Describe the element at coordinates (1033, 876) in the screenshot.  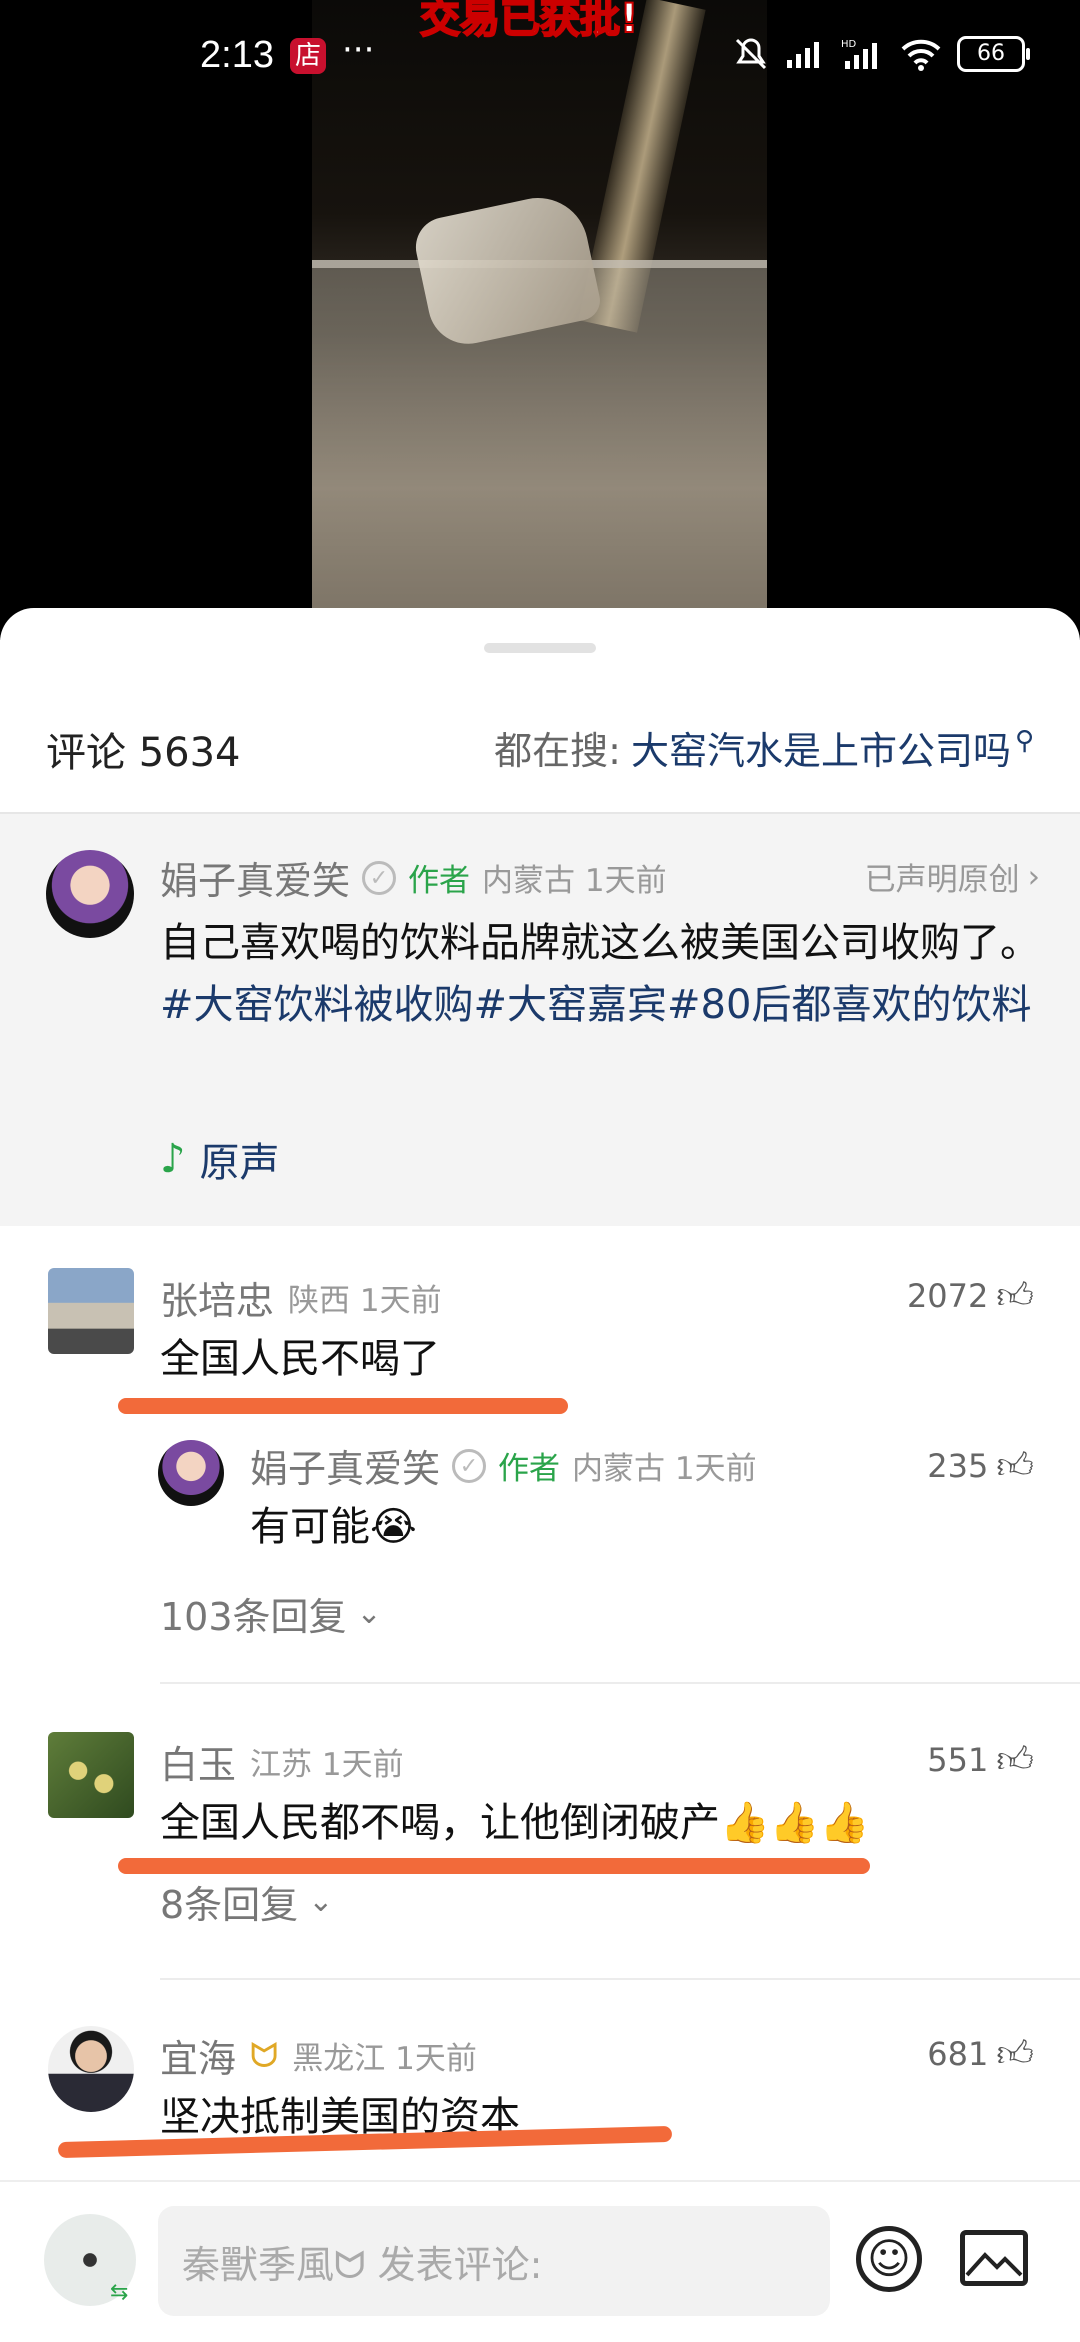
I see `chevron-right-icon: ›` at that location.